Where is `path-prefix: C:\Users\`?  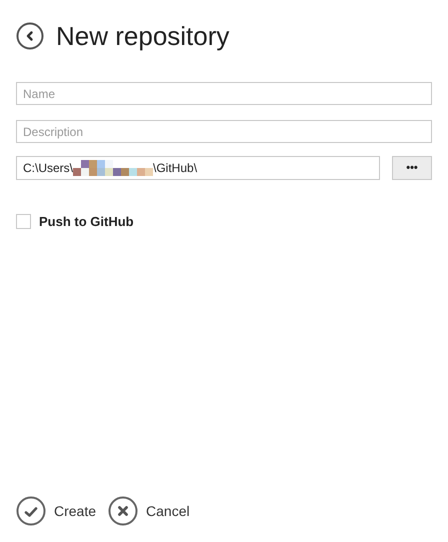 path-prefix: C:\Users\ is located at coordinates (48, 168).